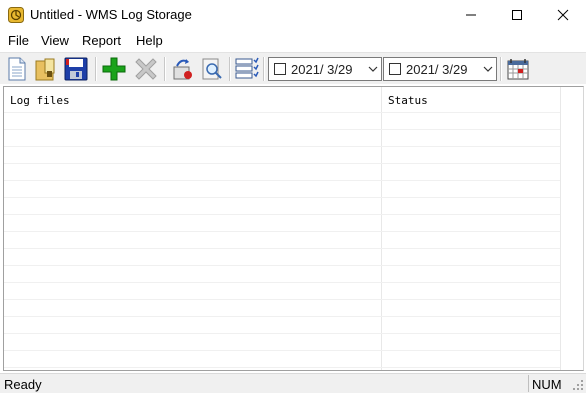 The image size is (586, 393). What do you see at coordinates (437, 69) in the screenshot?
I see `date-to-value: 2021/ 3/29` at bounding box center [437, 69].